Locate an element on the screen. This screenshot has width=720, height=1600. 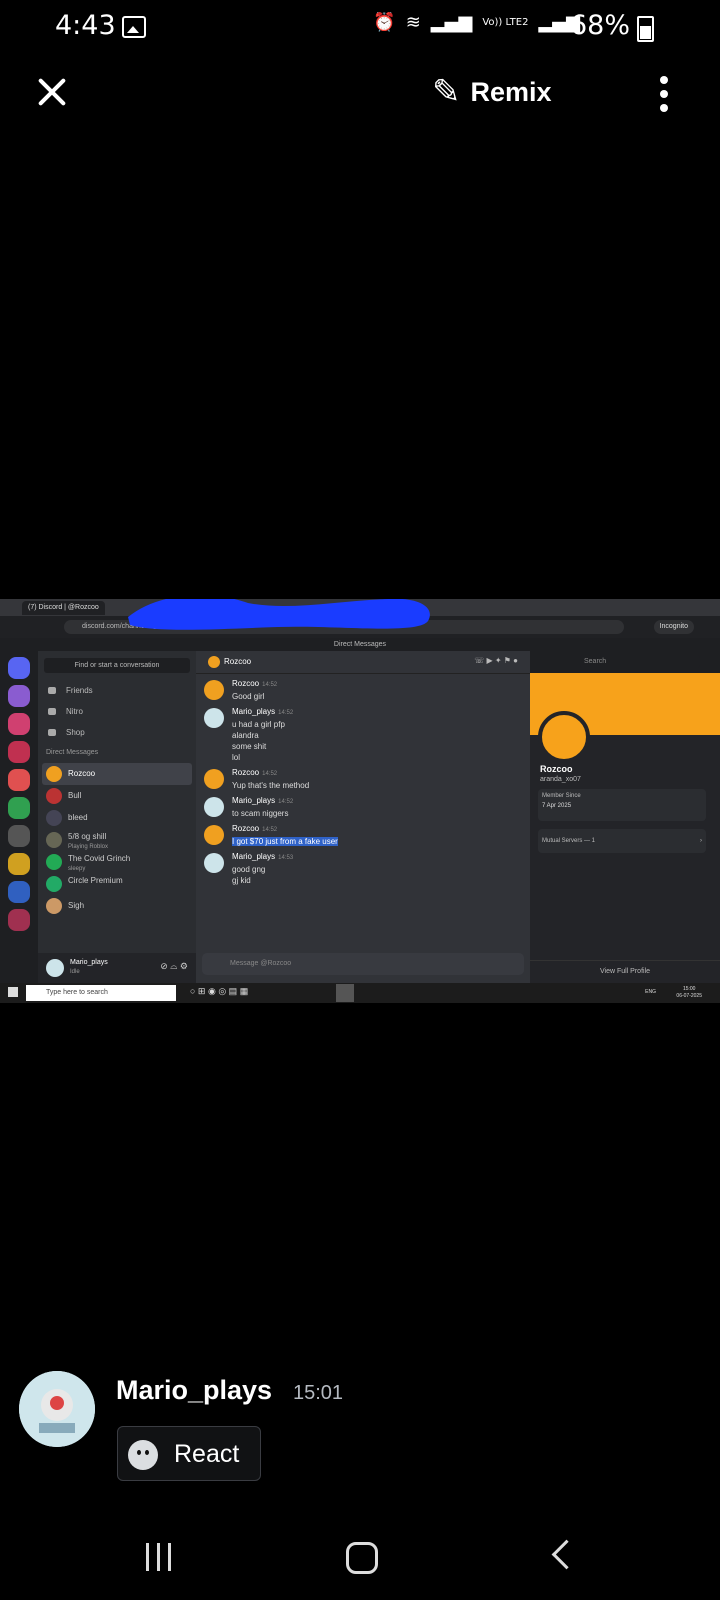
dm-item: The Covid Grinch sleepy is located at coordinates (117, 862).